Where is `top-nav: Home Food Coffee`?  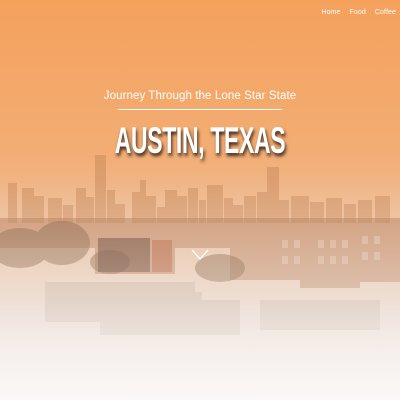
top-nav: Home Food Coffee is located at coordinates (358, 12).